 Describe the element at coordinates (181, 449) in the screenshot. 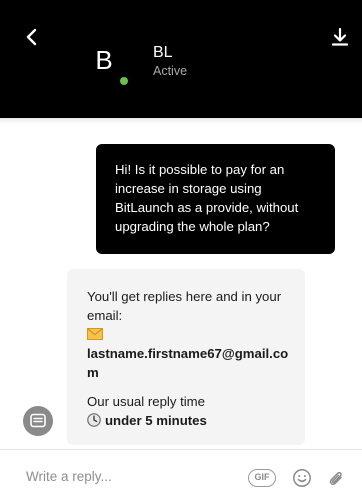

I see `composer-divider` at that location.